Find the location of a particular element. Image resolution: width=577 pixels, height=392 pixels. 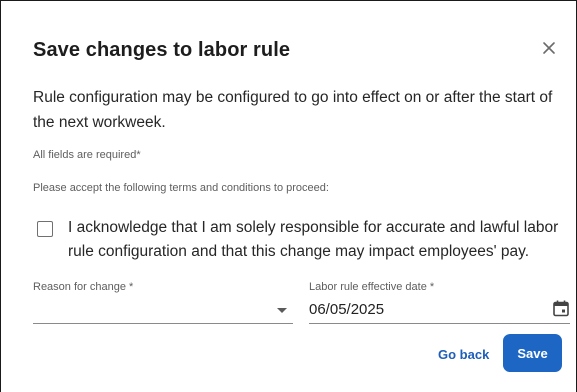

required-note: All fields are required* is located at coordinates (87, 155).